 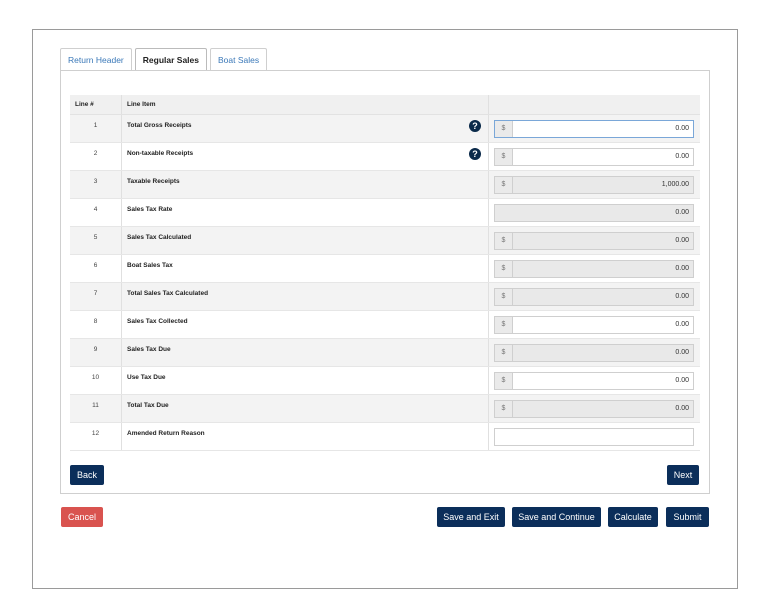 I want to click on line-number: 6, so click(x=96, y=268).